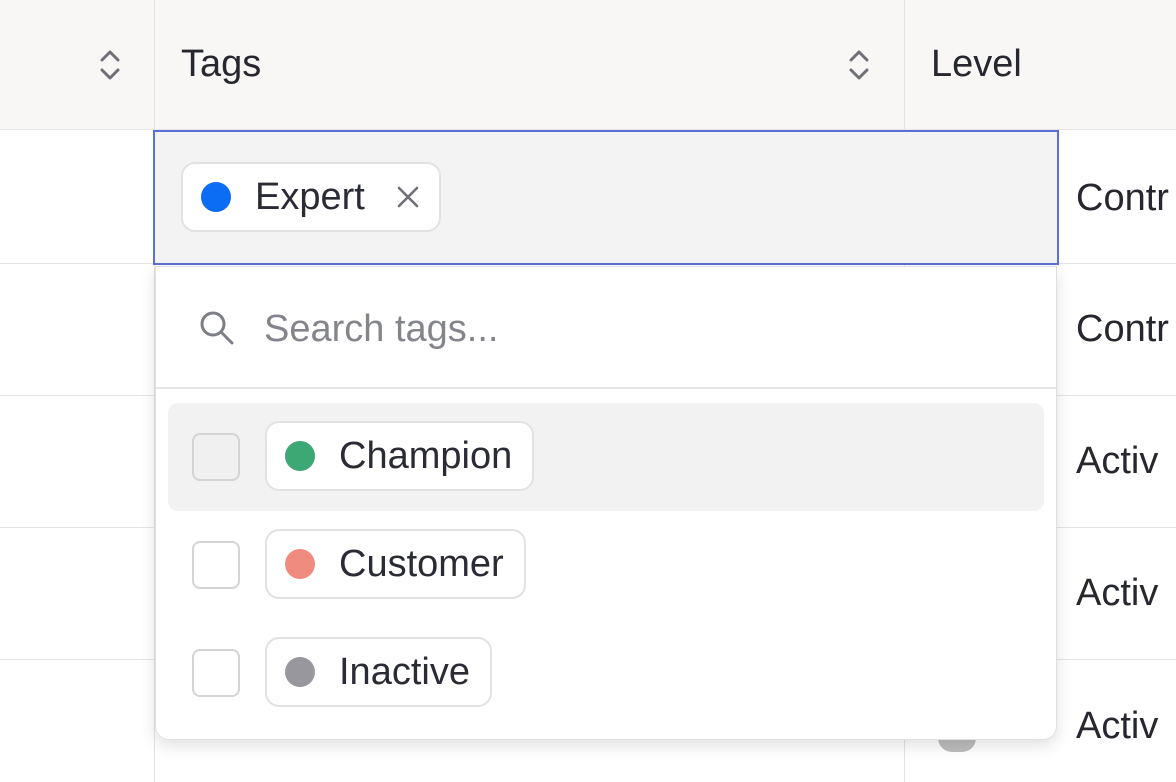 This screenshot has height=782, width=1176. What do you see at coordinates (606, 673) in the screenshot?
I see `tag-option-inactive: Inactive` at bounding box center [606, 673].